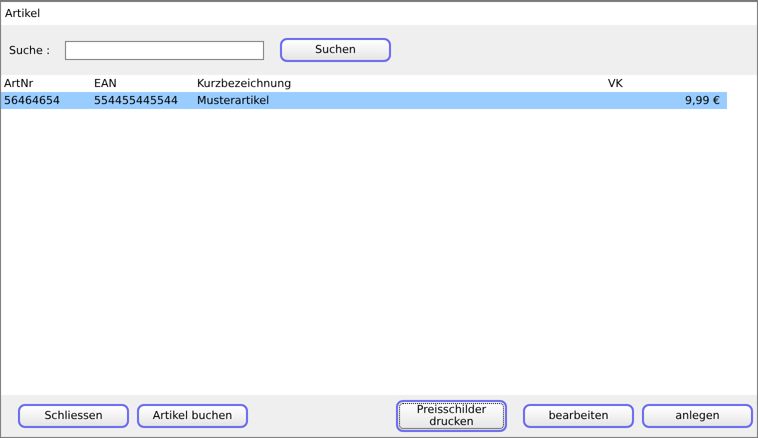  I want to click on search-button: Suchen, so click(335, 50).